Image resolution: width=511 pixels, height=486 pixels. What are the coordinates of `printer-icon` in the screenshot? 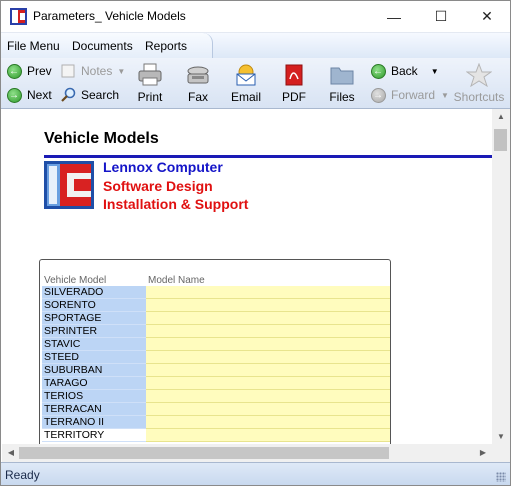 It's located at (150, 74).